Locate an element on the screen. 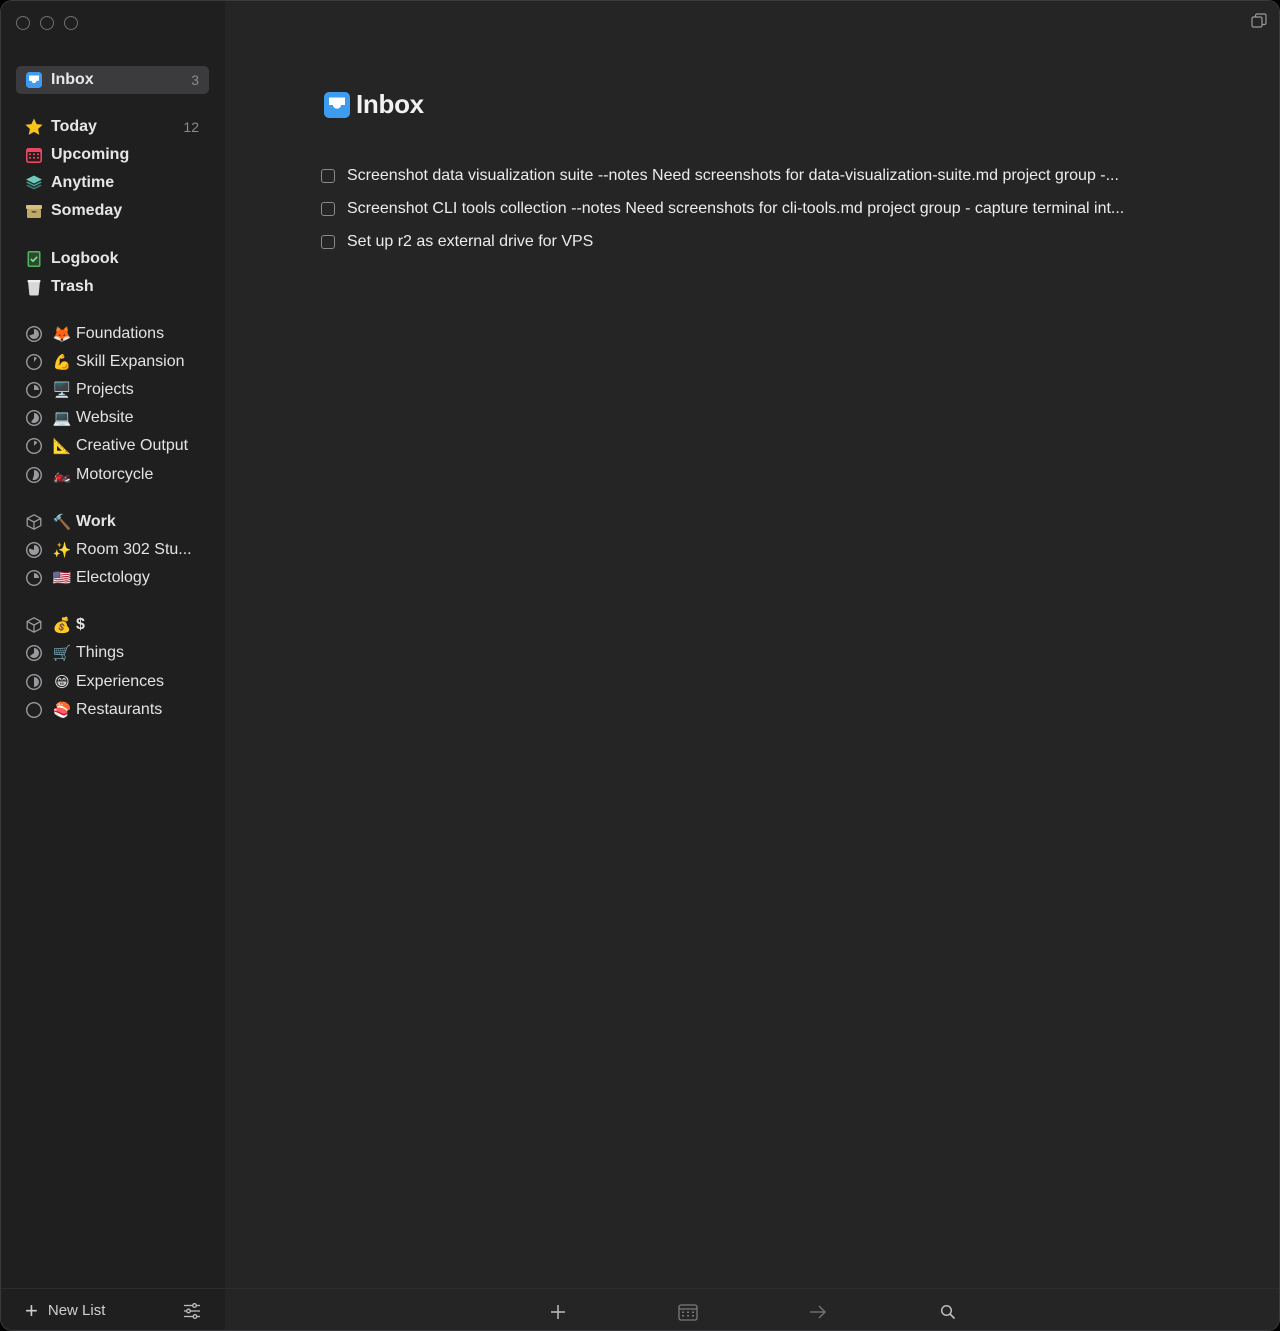 The width and height of the screenshot is (1280, 1331). sidebar-item-anytime: Anytime is located at coordinates (112, 183).